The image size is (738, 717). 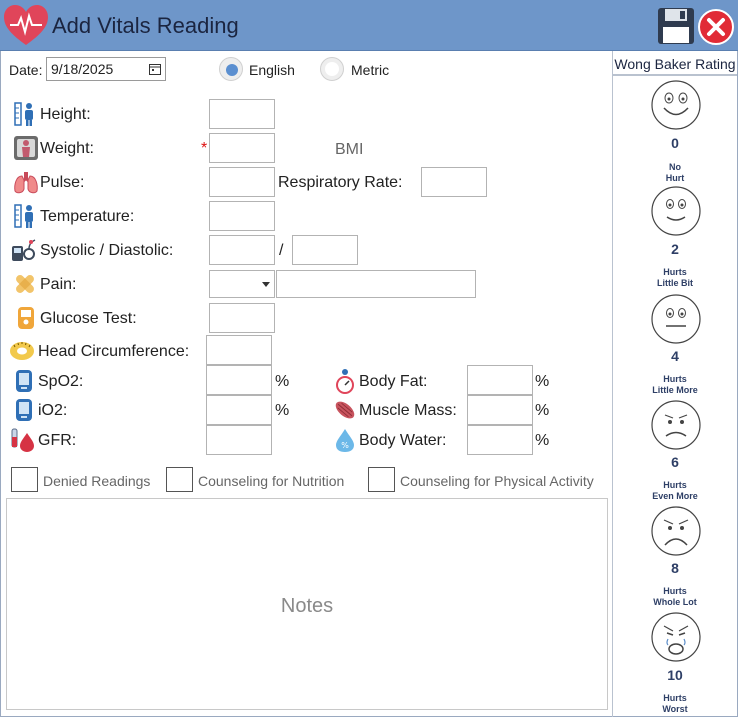 What do you see at coordinates (500, 440) in the screenshot?
I see `body-water-input` at bounding box center [500, 440].